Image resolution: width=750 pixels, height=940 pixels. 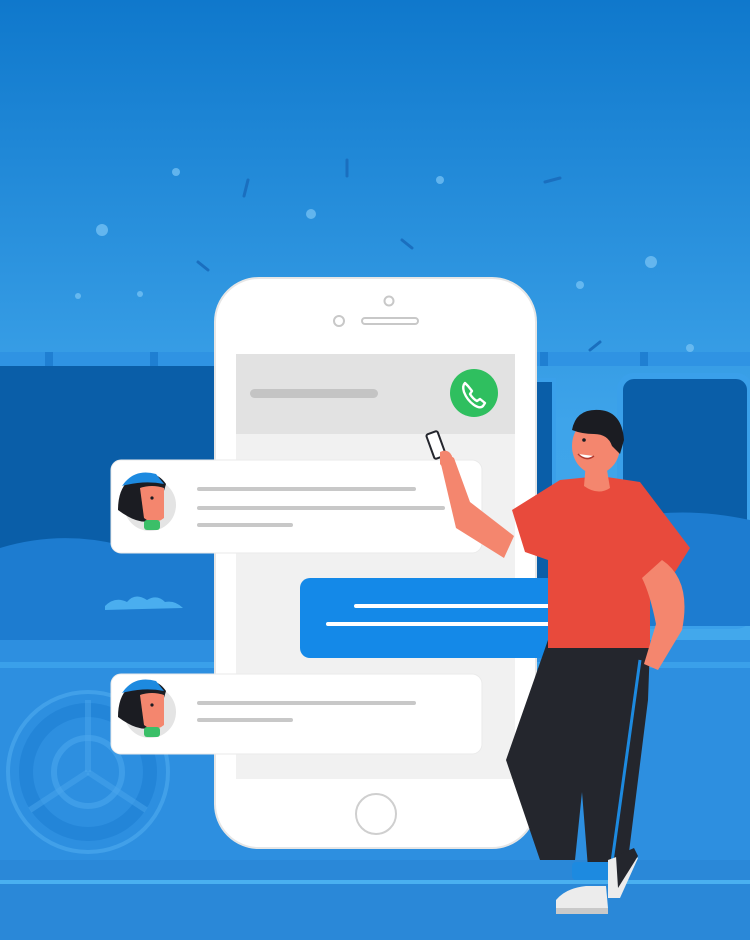 What do you see at coordinates (430, 618) in the screenshot?
I see `sent-message` at bounding box center [430, 618].